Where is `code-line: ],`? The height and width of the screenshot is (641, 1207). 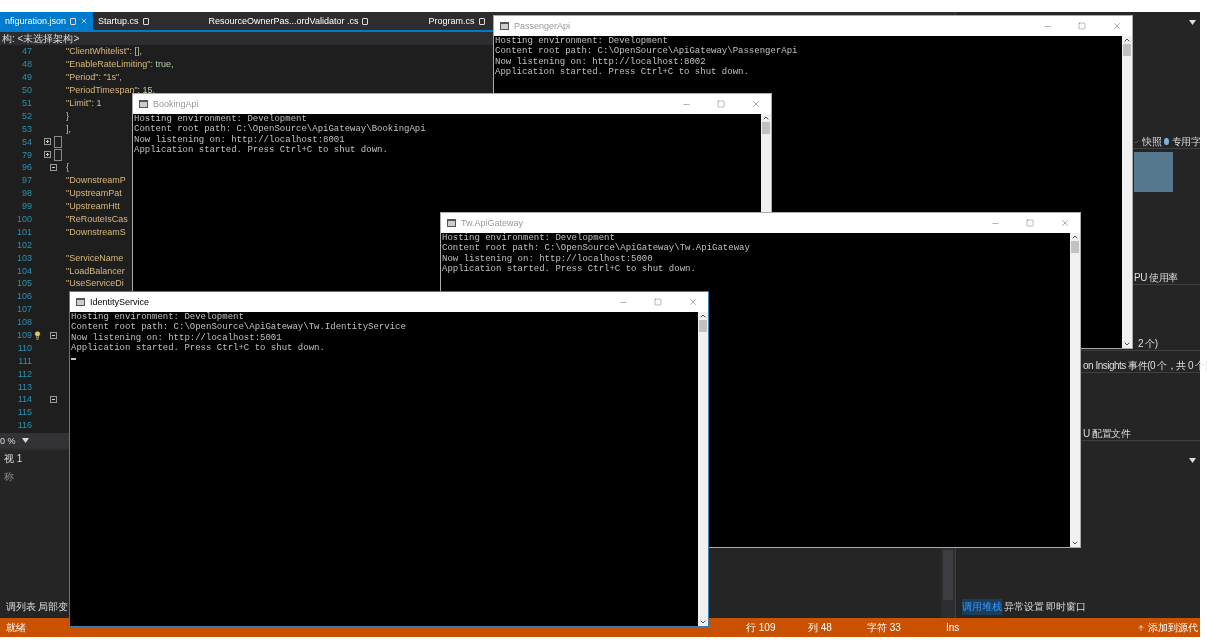
code-line: ], is located at coordinates (68, 128).